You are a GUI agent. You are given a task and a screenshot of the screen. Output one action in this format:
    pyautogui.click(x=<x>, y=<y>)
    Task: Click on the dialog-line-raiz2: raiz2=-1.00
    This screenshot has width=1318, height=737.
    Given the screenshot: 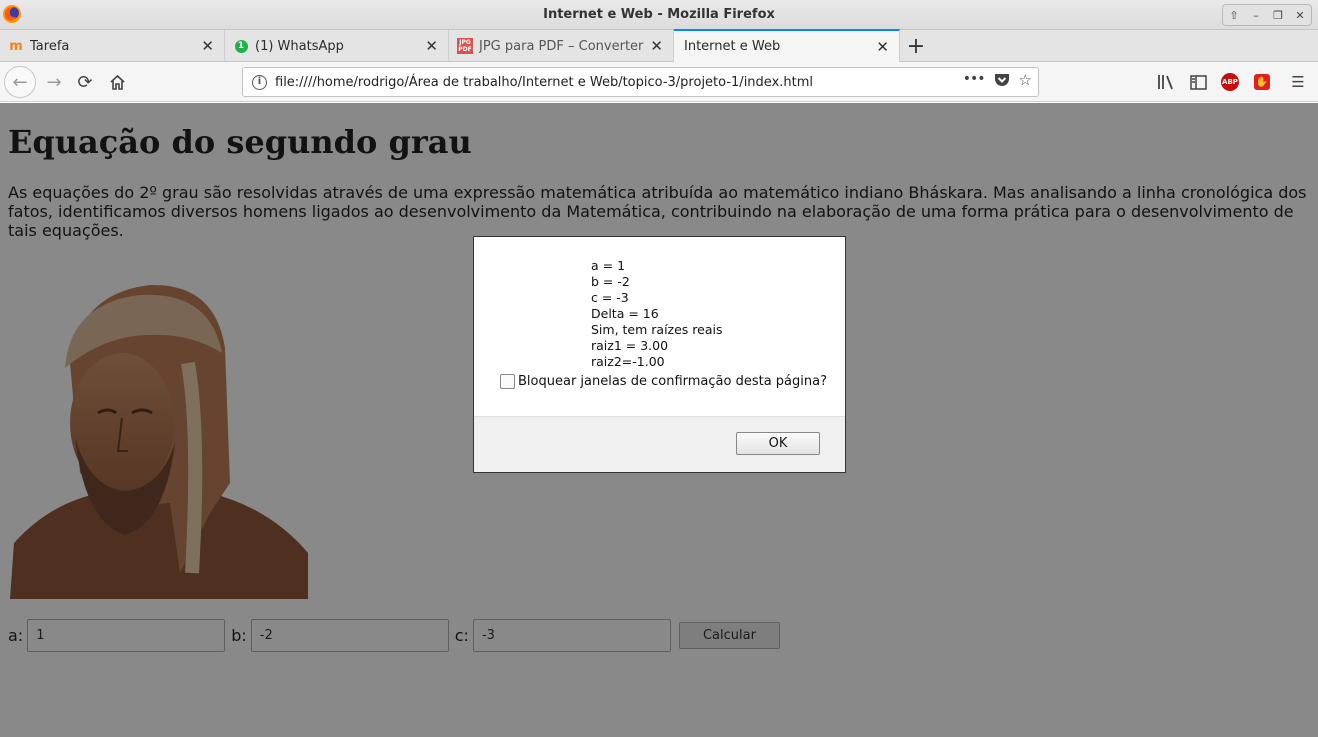 What is the action you would take?
    pyautogui.click(x=628, y=361)
    